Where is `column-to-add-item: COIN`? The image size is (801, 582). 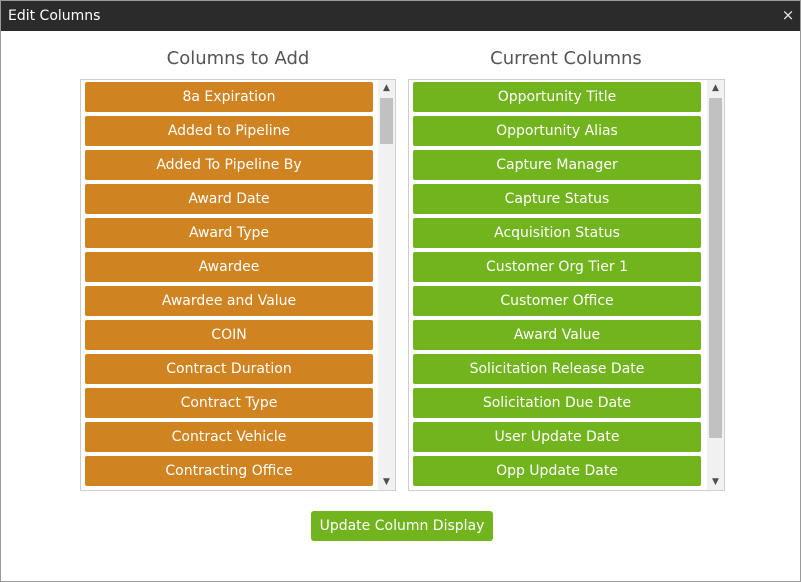 column-to-add-item: COIN is located at coordinates (229, 335).